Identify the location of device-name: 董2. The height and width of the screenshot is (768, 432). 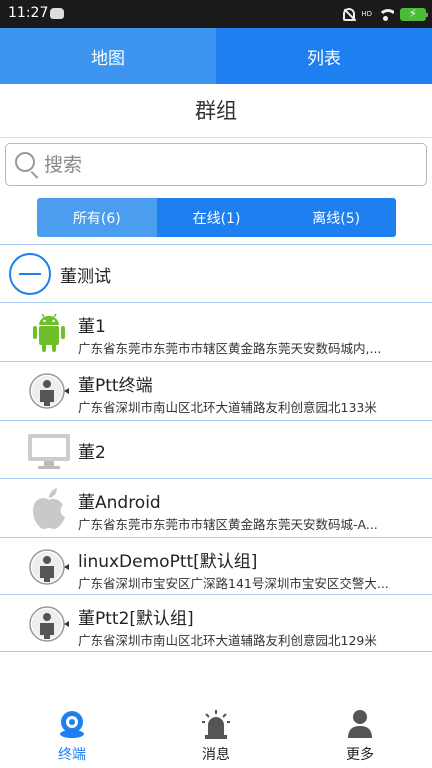
(92, 453).